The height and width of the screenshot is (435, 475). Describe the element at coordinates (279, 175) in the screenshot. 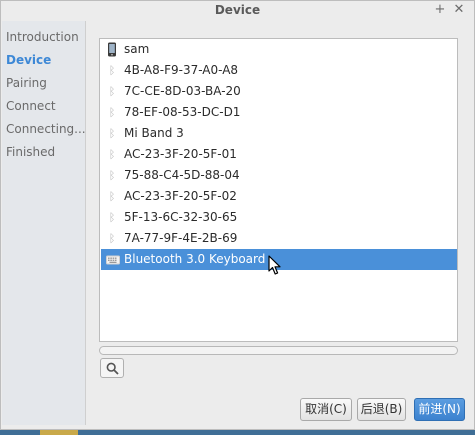

I see `device-row: ᛒ 75-88-C4-5D-88-04` at that location.